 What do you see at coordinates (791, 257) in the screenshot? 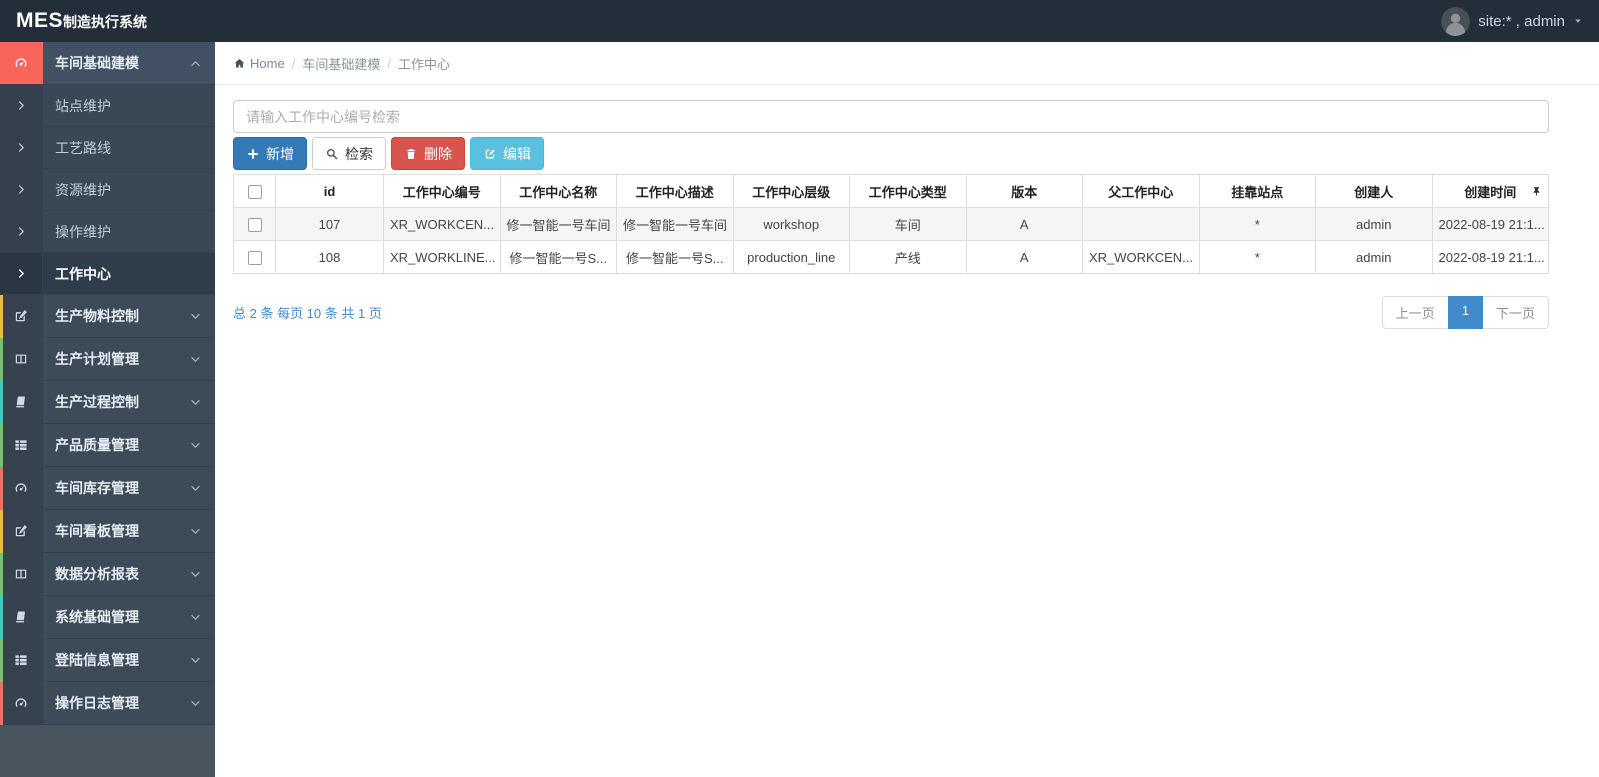
I see `table-cell: production_line` at bounding box center [791, 257].